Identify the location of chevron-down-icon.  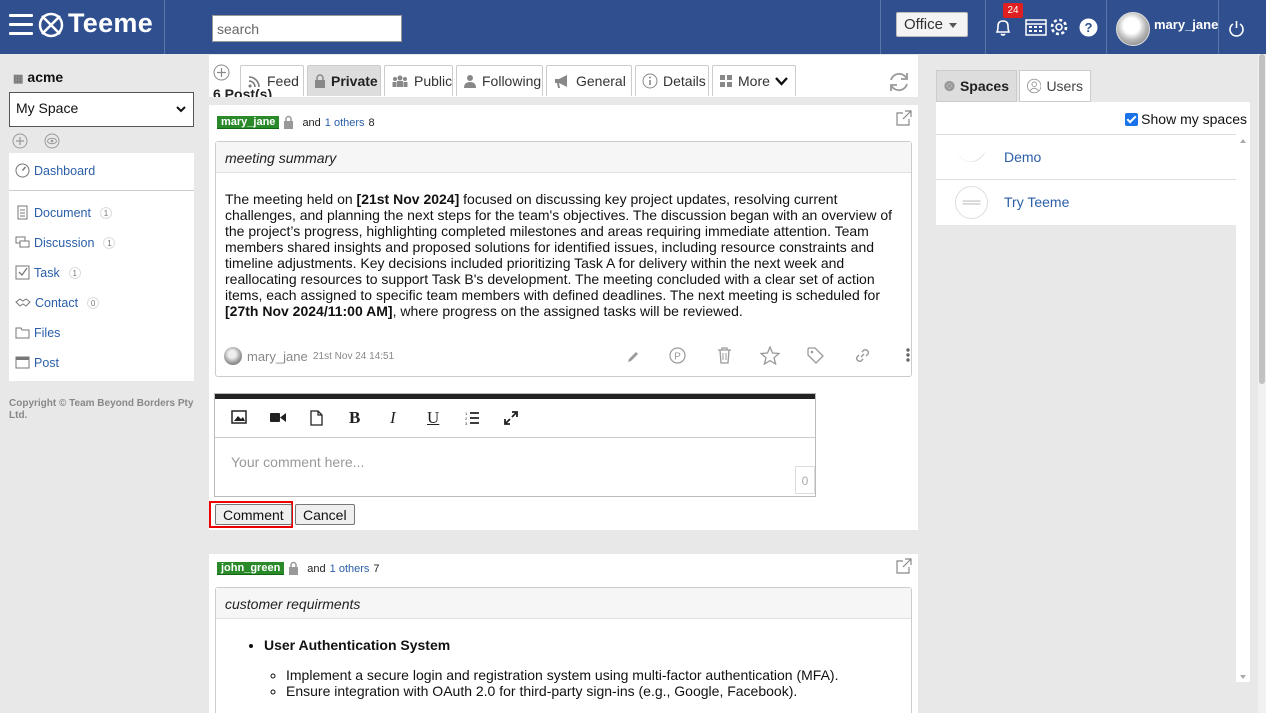
(781, 81).